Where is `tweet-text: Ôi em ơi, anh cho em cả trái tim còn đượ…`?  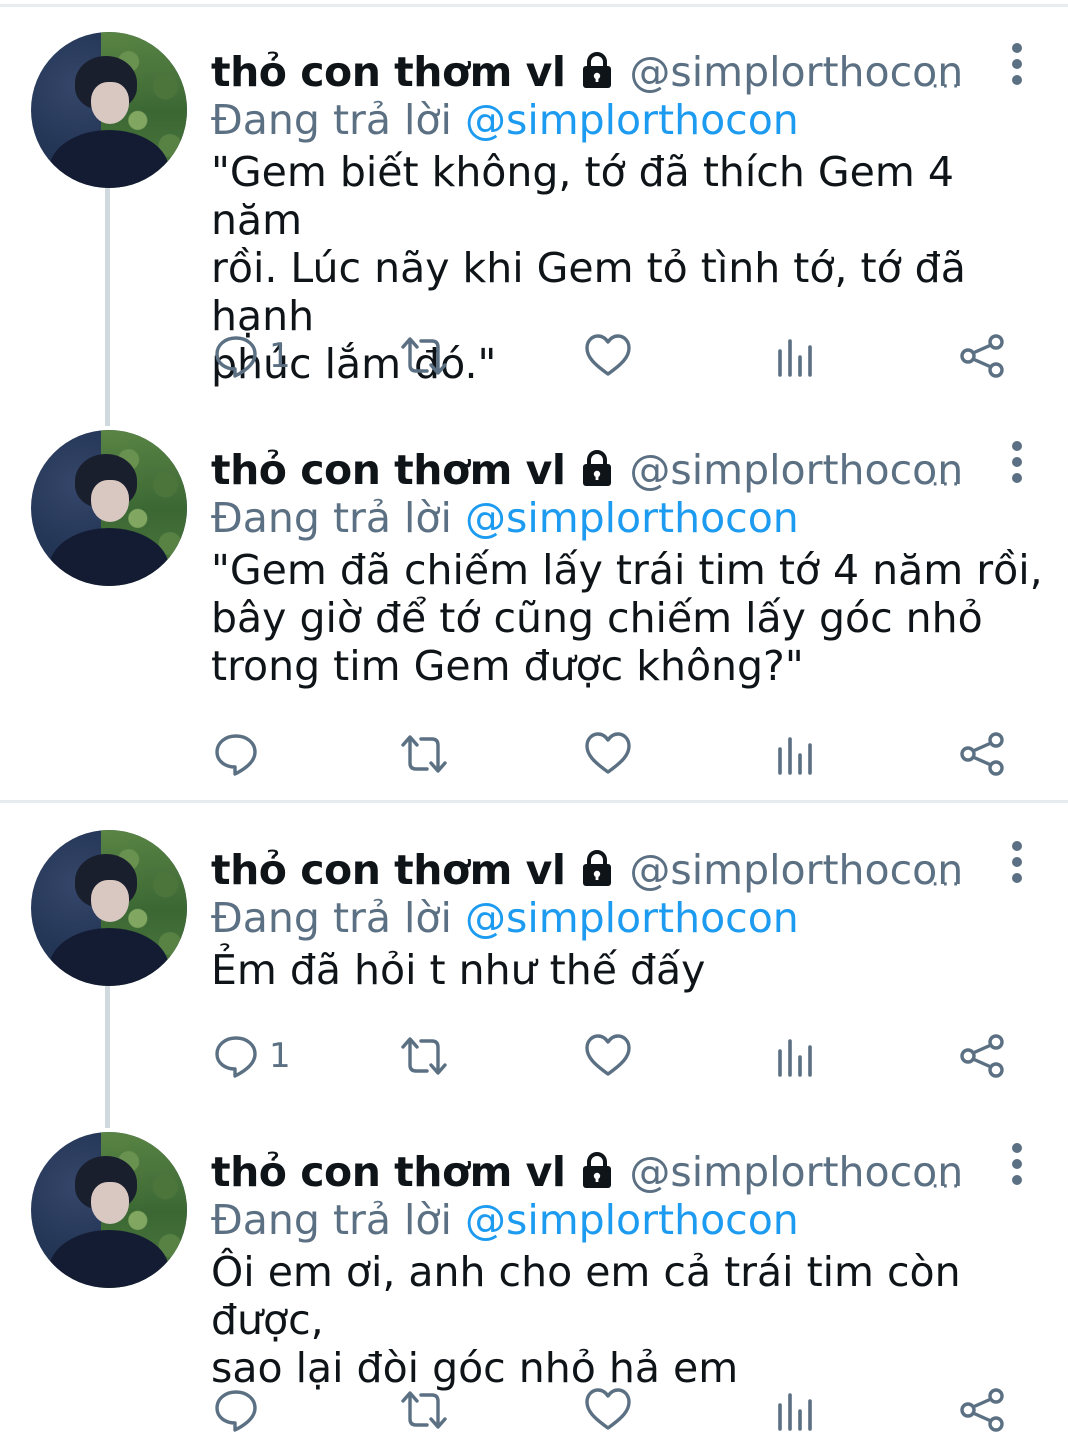 tweet-text: Ôi em ơi, anh cho em cả trái tim còn đượ… is located at coordinates (586, 1320).